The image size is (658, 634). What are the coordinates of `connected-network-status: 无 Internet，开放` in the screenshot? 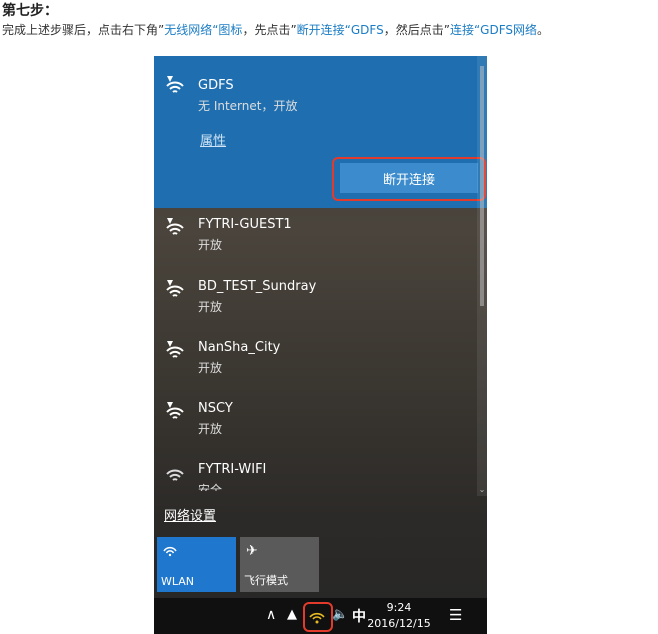 It's located at (248, 106).